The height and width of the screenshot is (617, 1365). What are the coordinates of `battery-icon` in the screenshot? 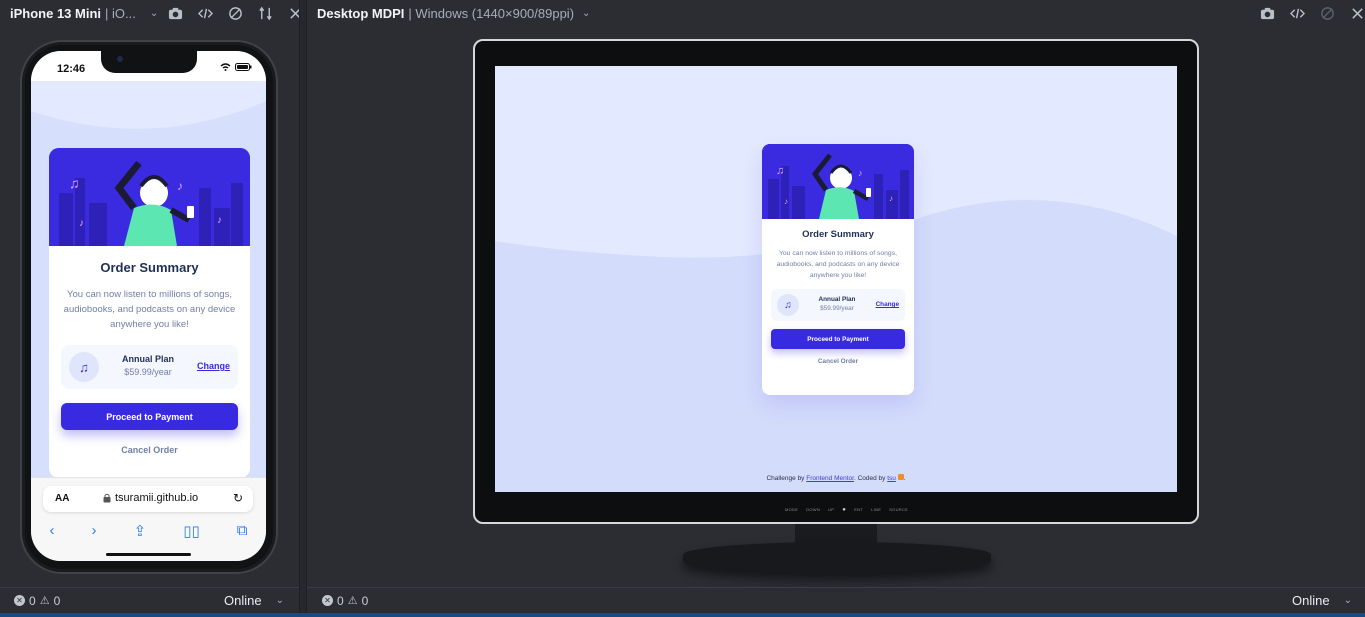 It's located at (243, 67).